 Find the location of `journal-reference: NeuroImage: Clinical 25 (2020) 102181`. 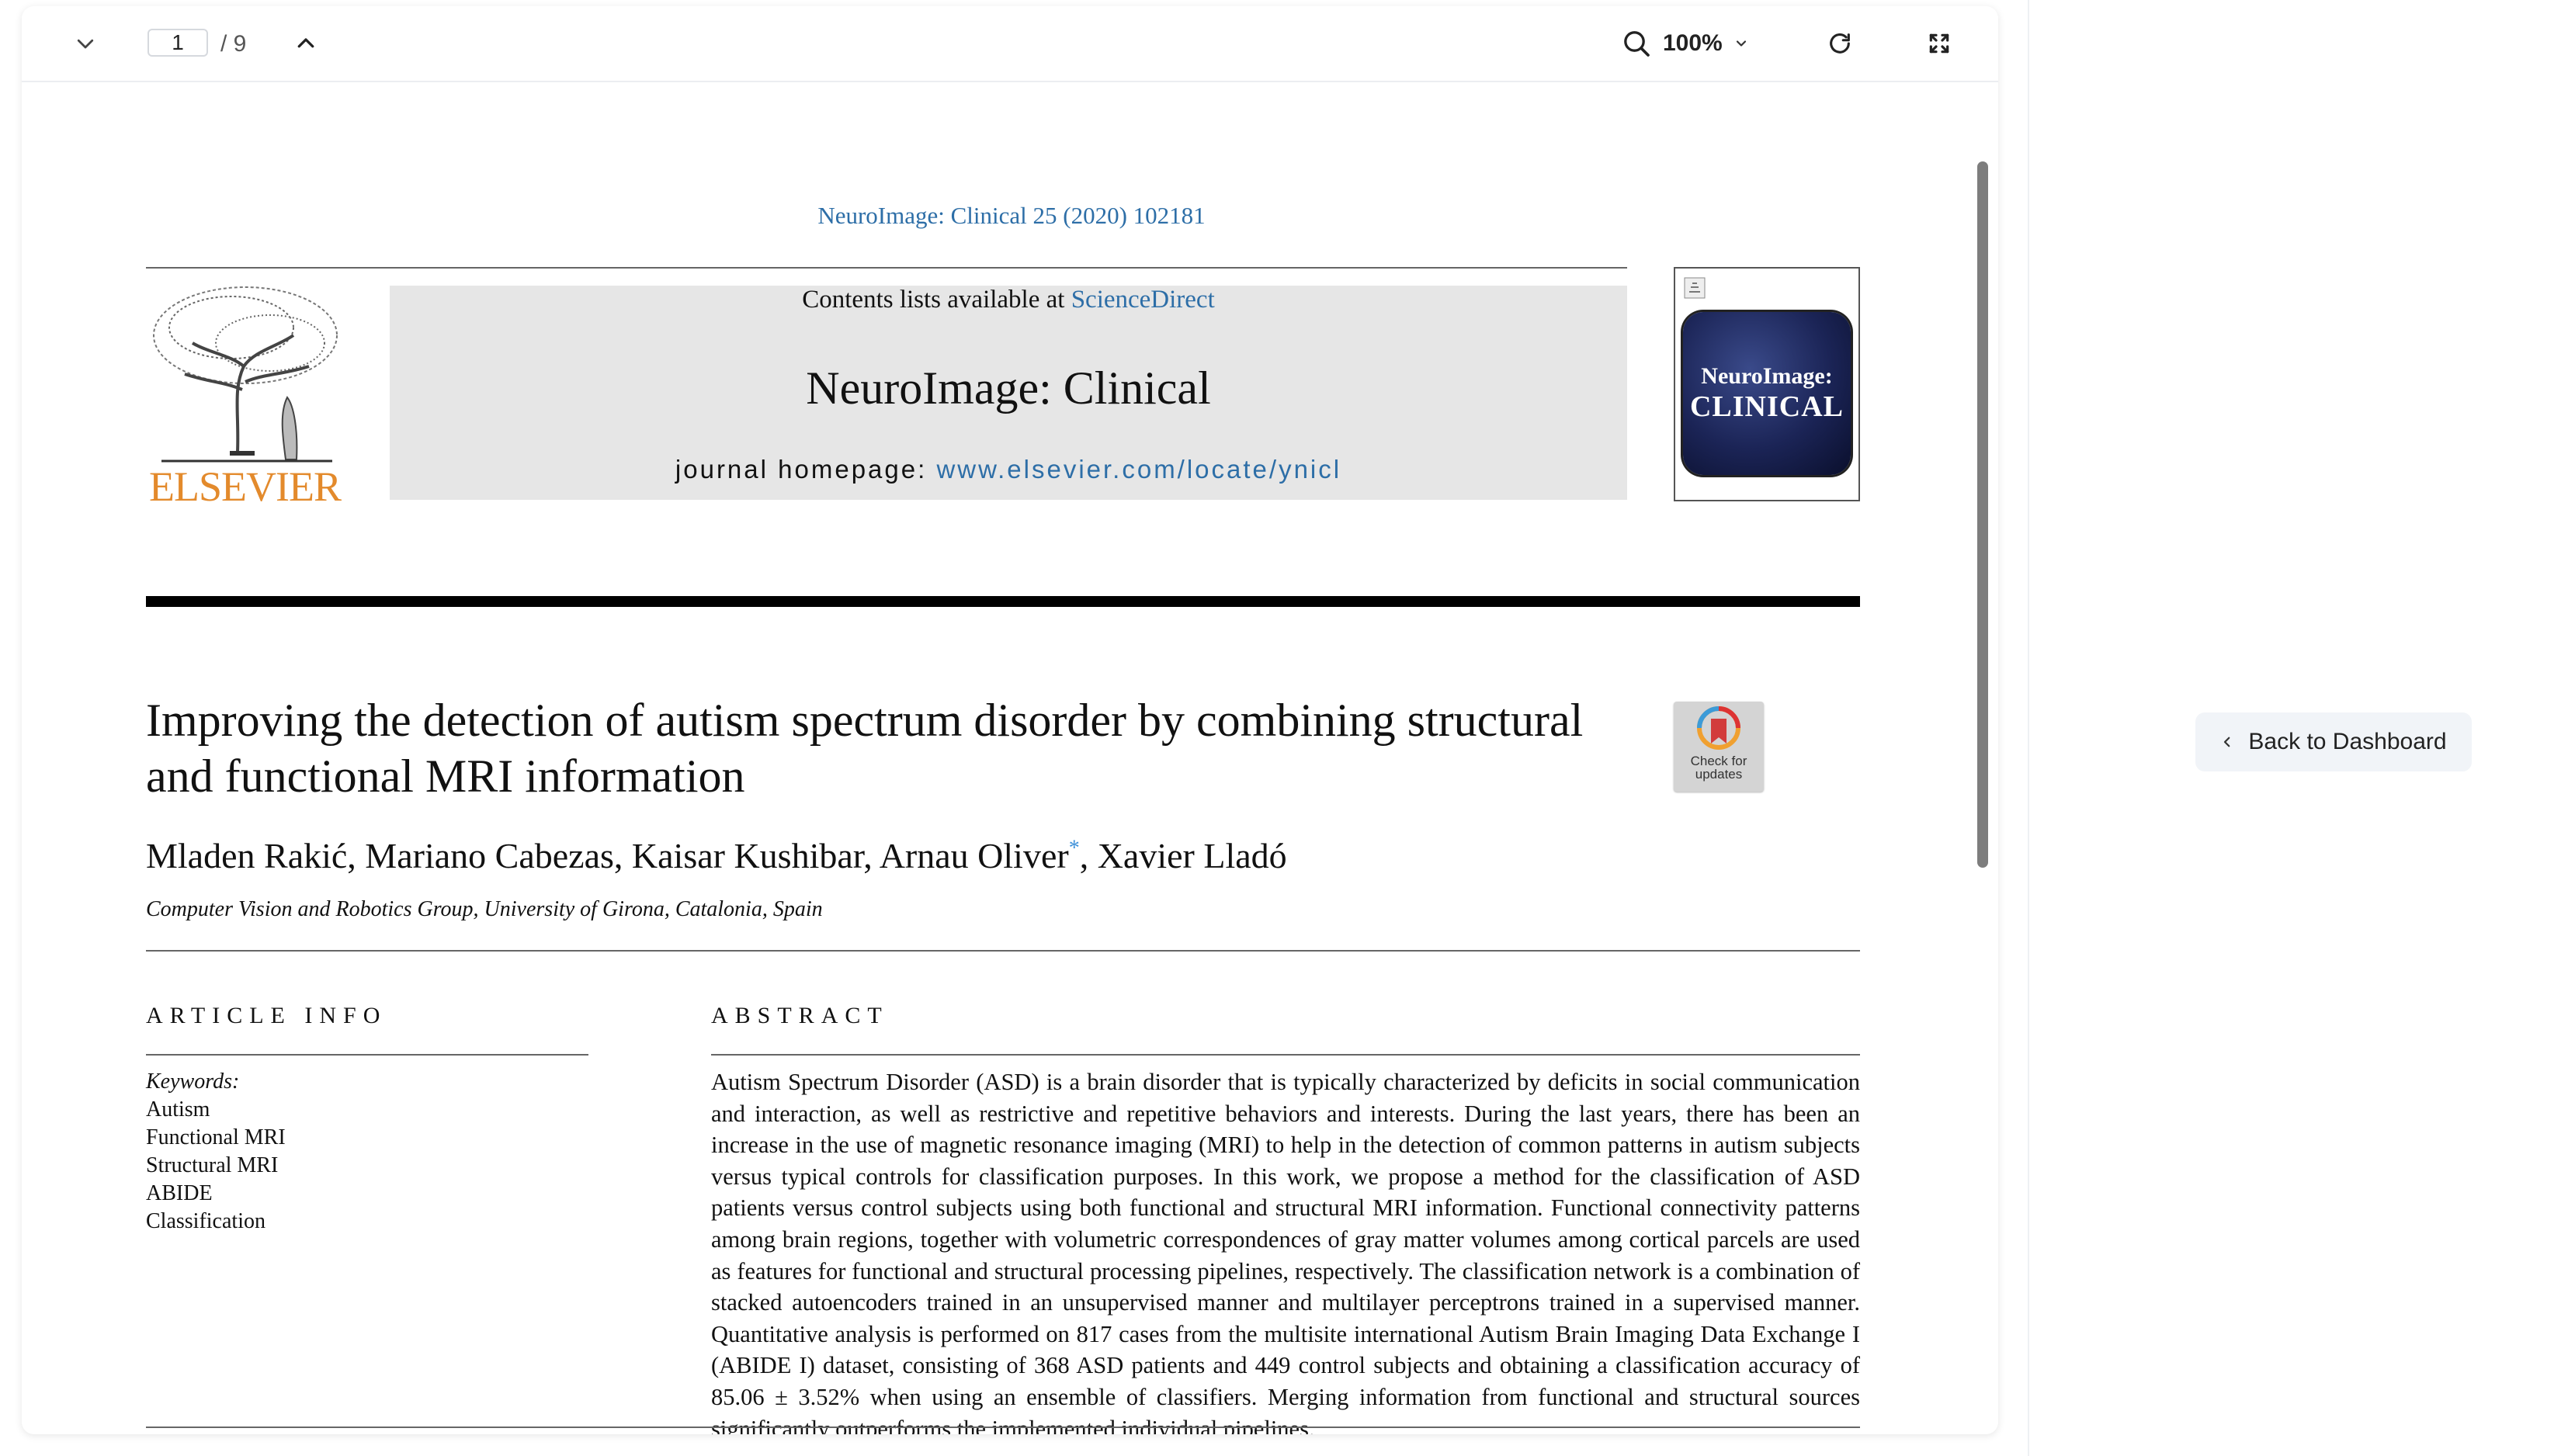

journal-reference: NeuroImage: Clinical 25 (2020) 102181 is located at coordinates (1010, 216).